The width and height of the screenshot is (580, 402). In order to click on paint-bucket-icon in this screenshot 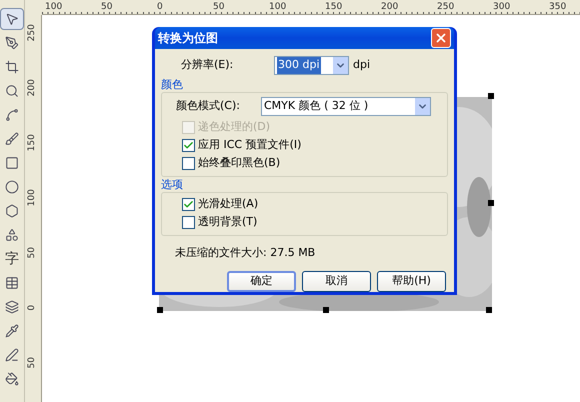, I will do `click(12, 379)`.